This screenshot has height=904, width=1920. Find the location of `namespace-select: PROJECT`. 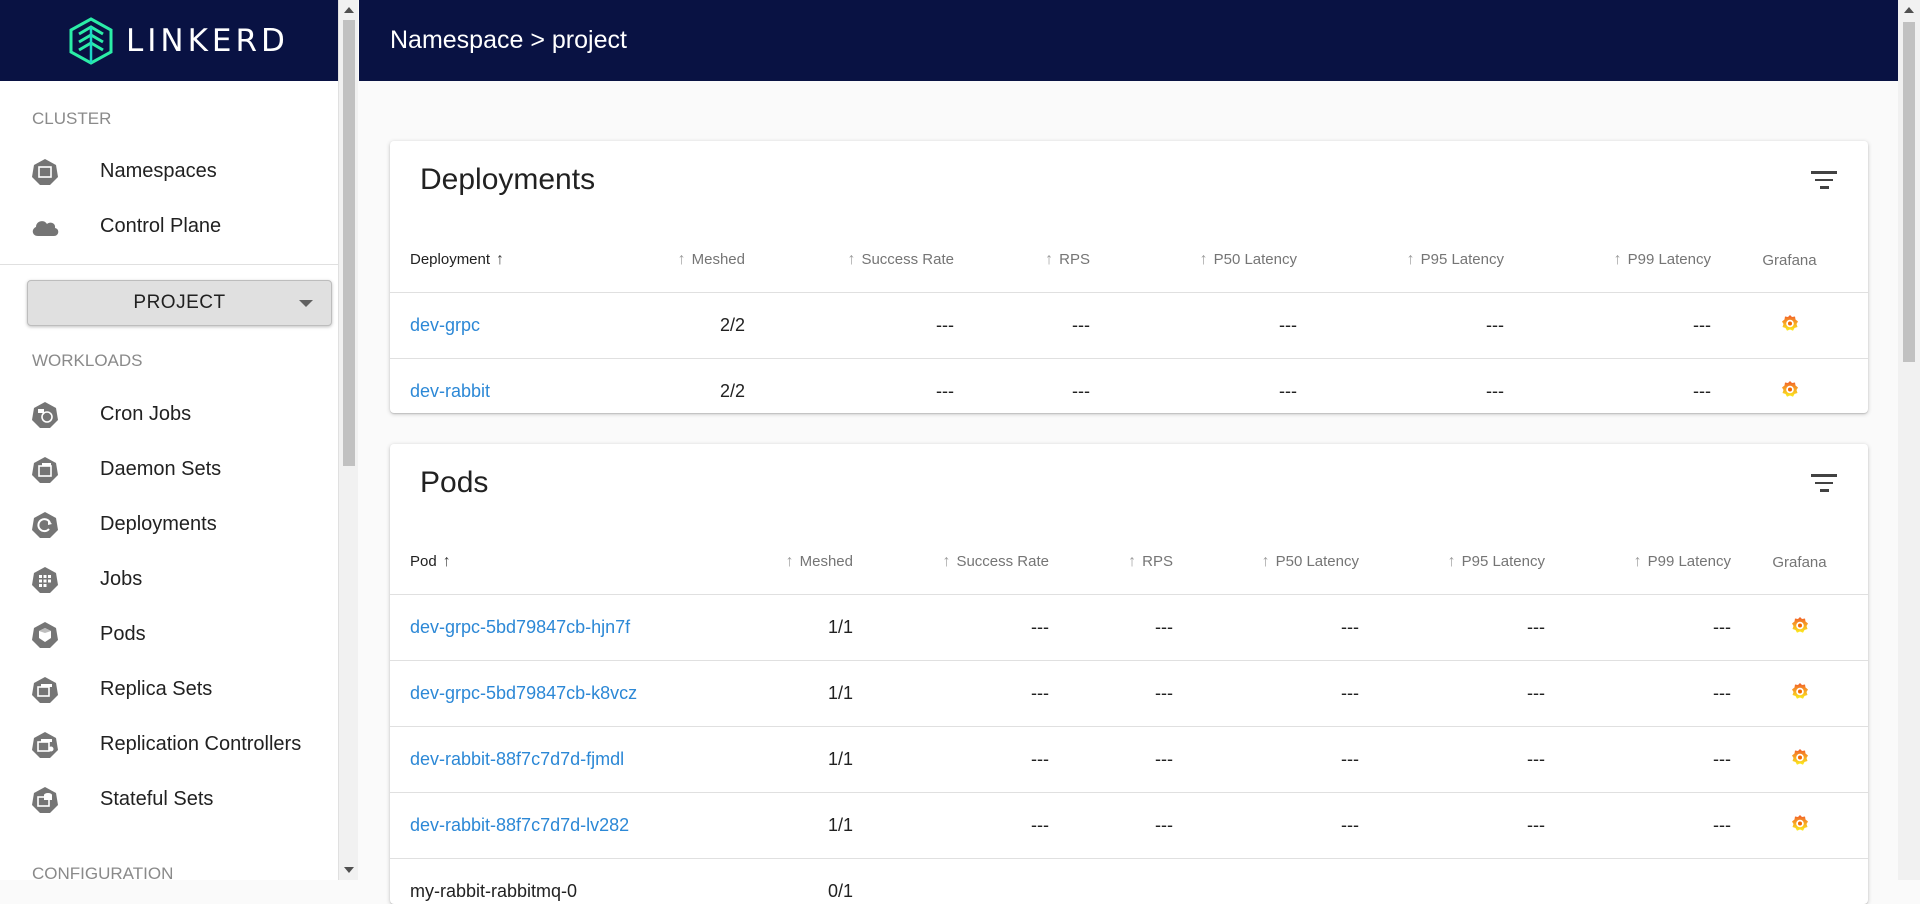

namespace-select: PROJECT is located at coordinates (179, 303).